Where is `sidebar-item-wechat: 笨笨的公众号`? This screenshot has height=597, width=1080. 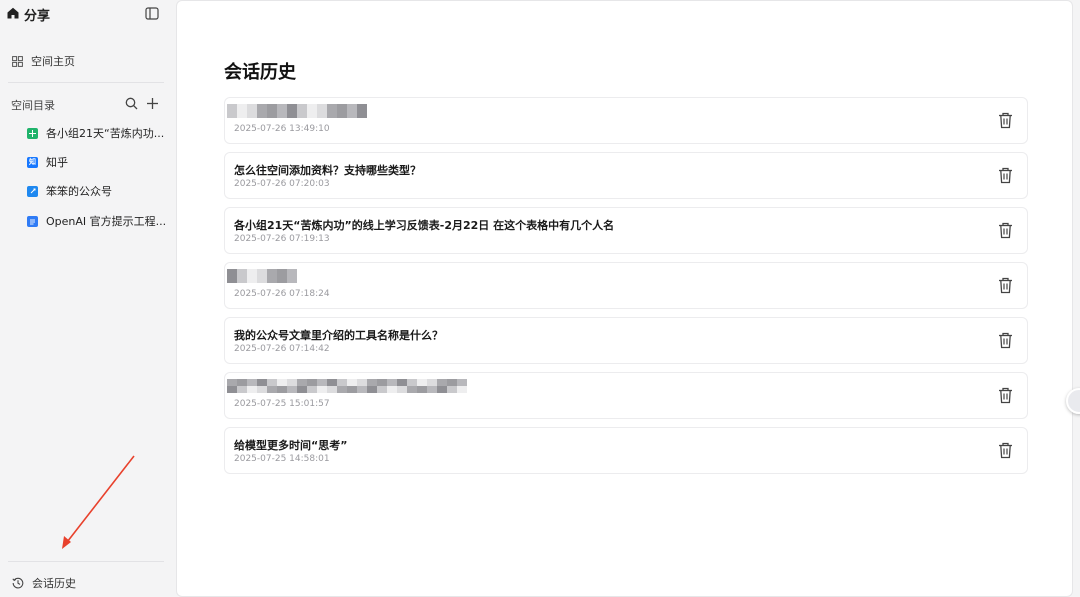 sidebar-item-wechat: 笨笨的公众号 is located at coordinates (94, 191).